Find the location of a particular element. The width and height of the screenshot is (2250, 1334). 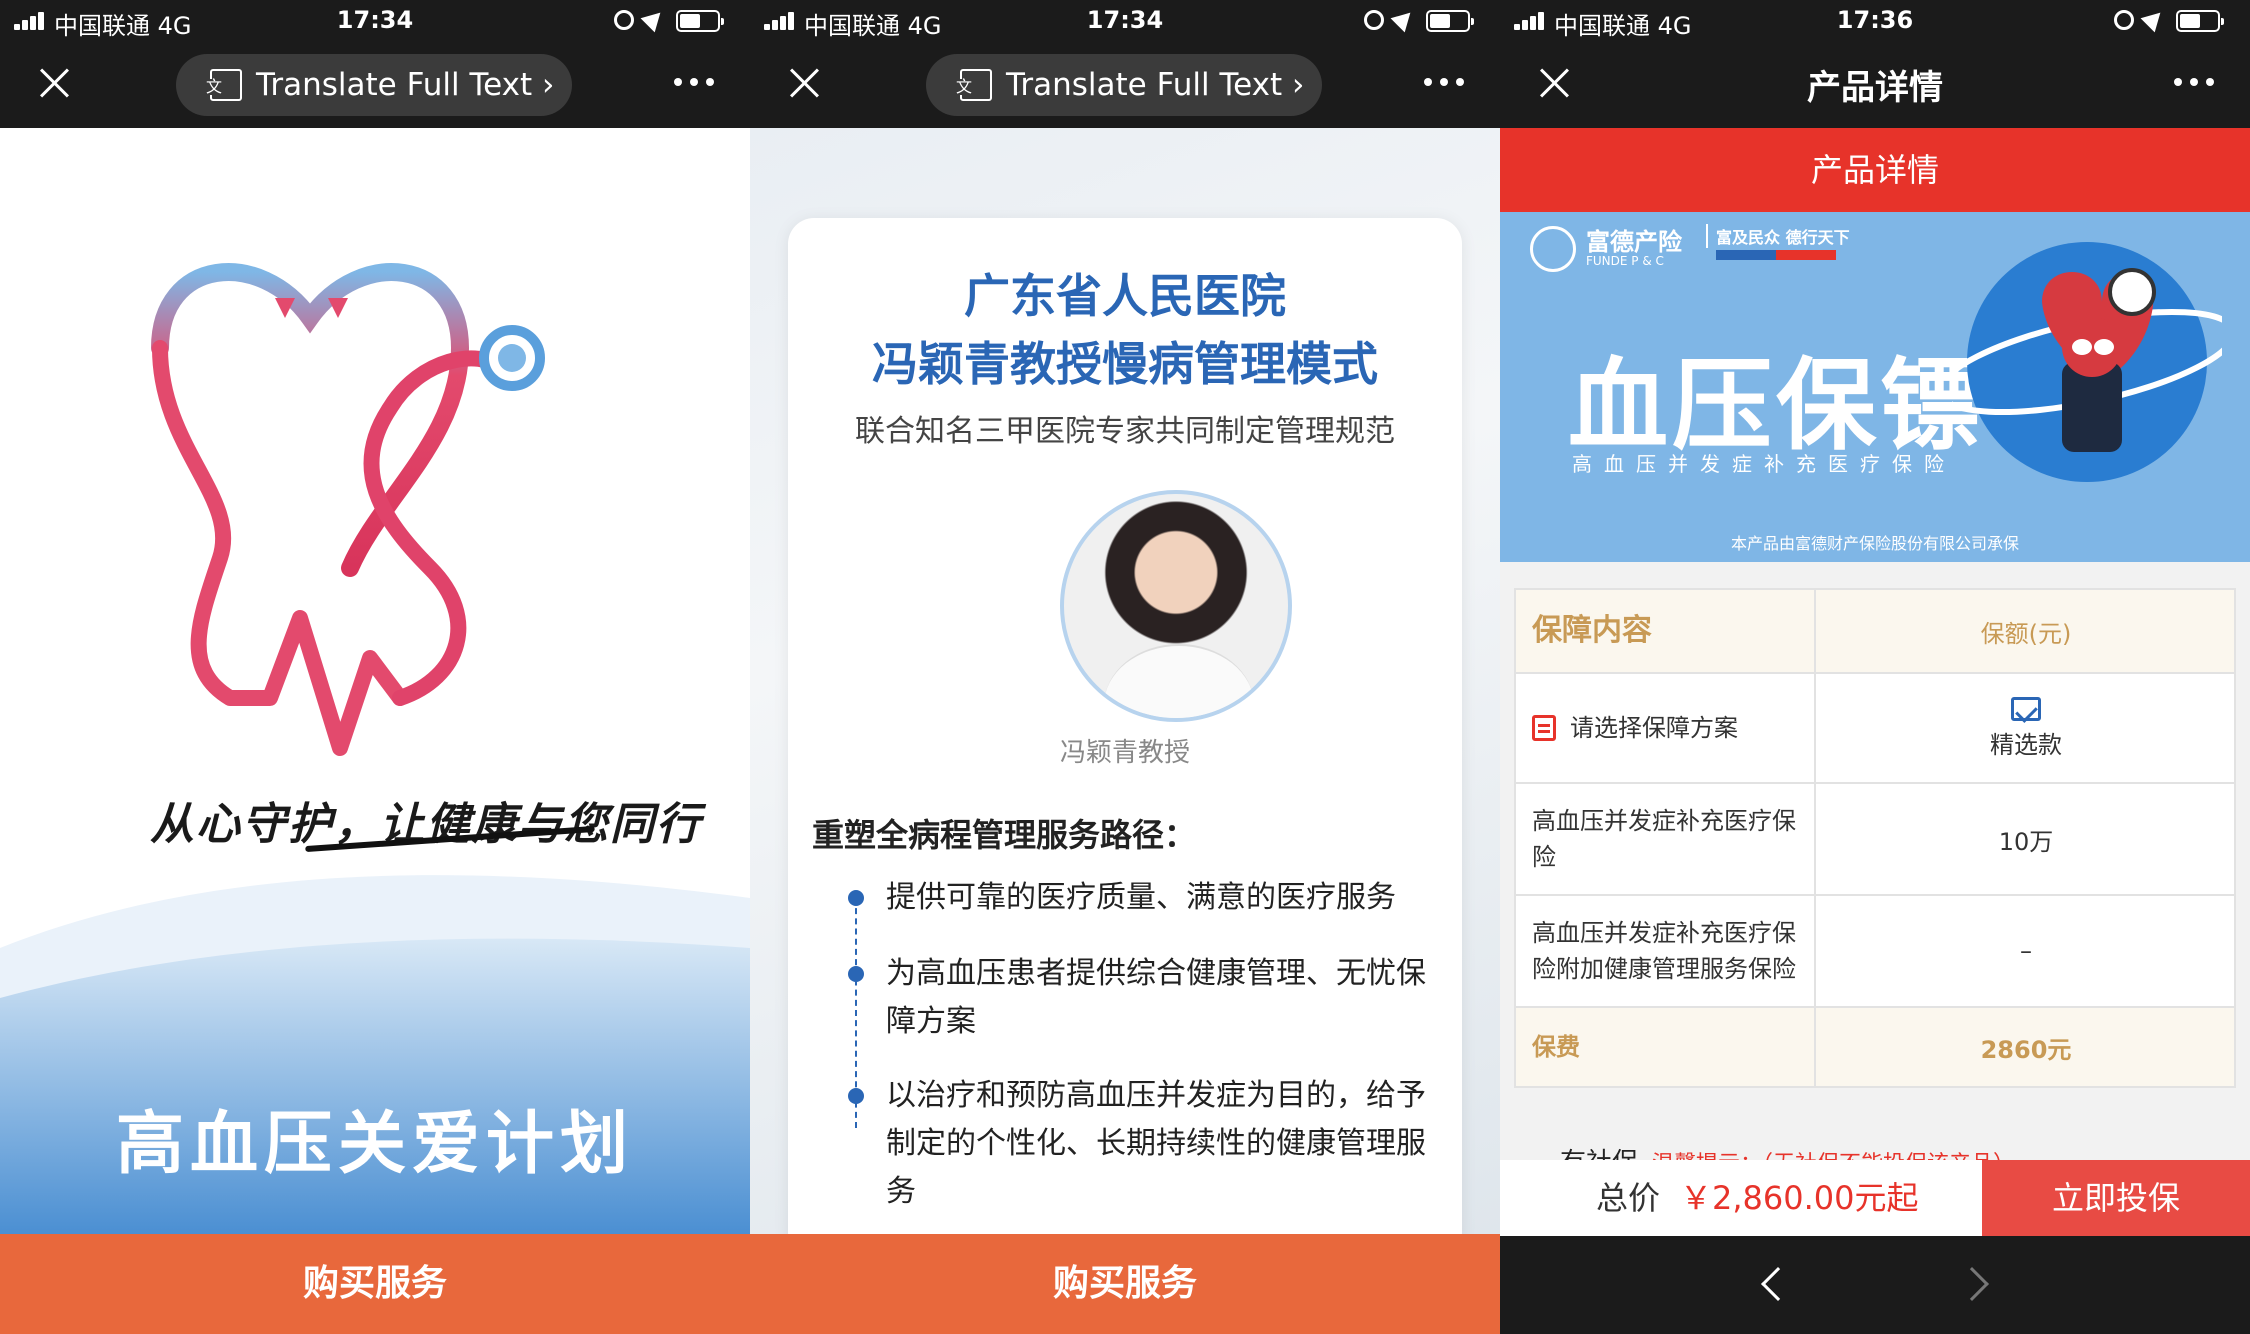

table-row: 请选择保障方案 精选款 is located at coordinates (1875, 729).